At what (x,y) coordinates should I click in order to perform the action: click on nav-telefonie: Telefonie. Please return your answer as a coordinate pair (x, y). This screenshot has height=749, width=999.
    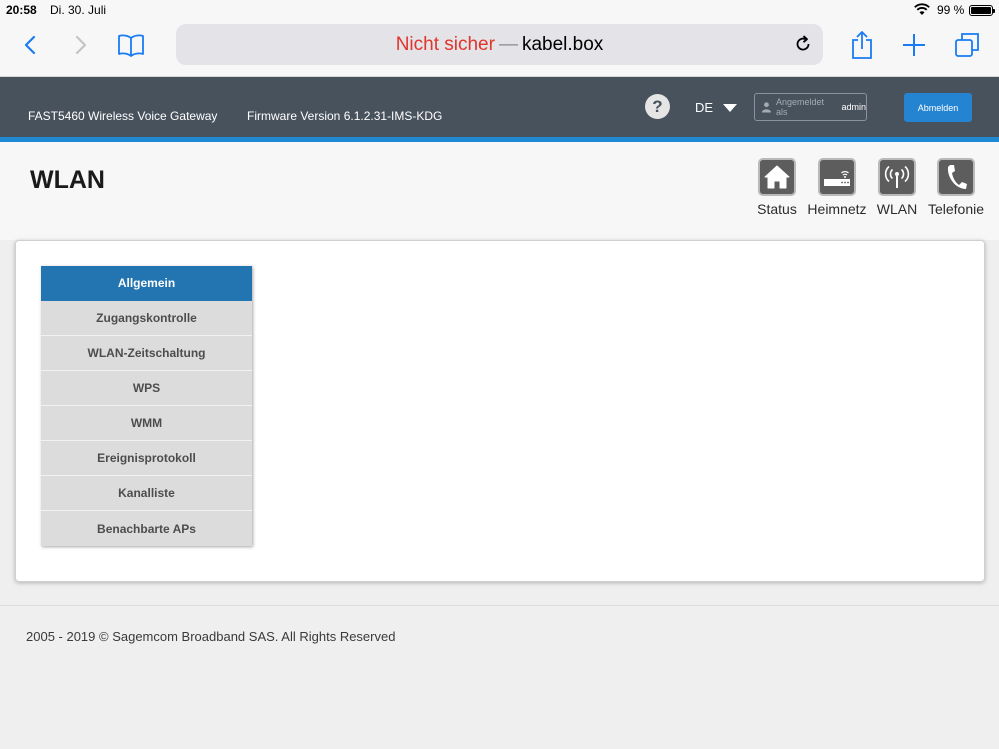
    Looking at the image, I should click on (956, 187).